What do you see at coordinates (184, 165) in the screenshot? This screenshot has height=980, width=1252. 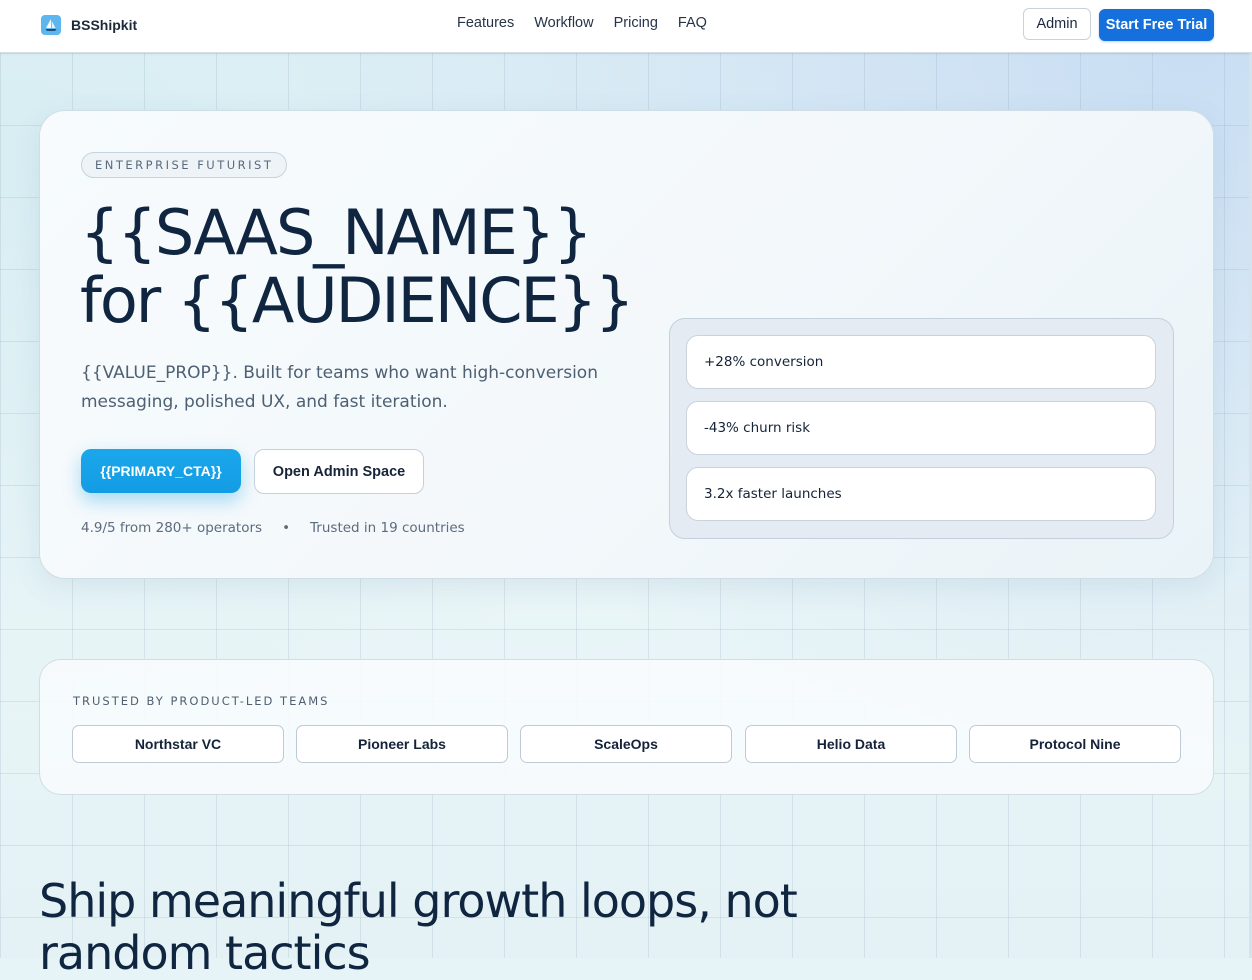 I see `eyebrow-badge: ENTERPRISE FUTURIST` at bounding box center [184, 165].